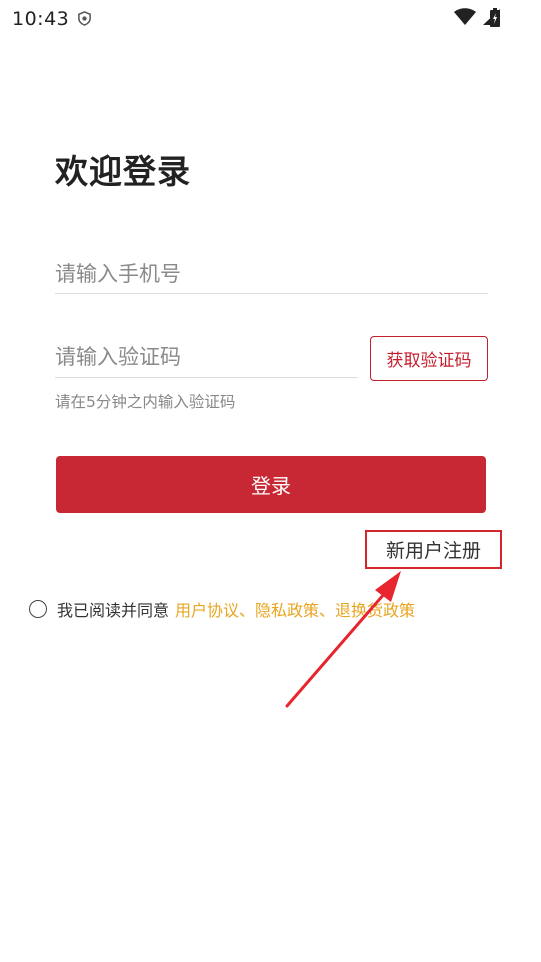 The height and width of the screenshot is (962, 541). What do you see at coordinates (270, 19) in the screenshot?
I see `status-bar: 10:43` at bounding box center [270, 19].